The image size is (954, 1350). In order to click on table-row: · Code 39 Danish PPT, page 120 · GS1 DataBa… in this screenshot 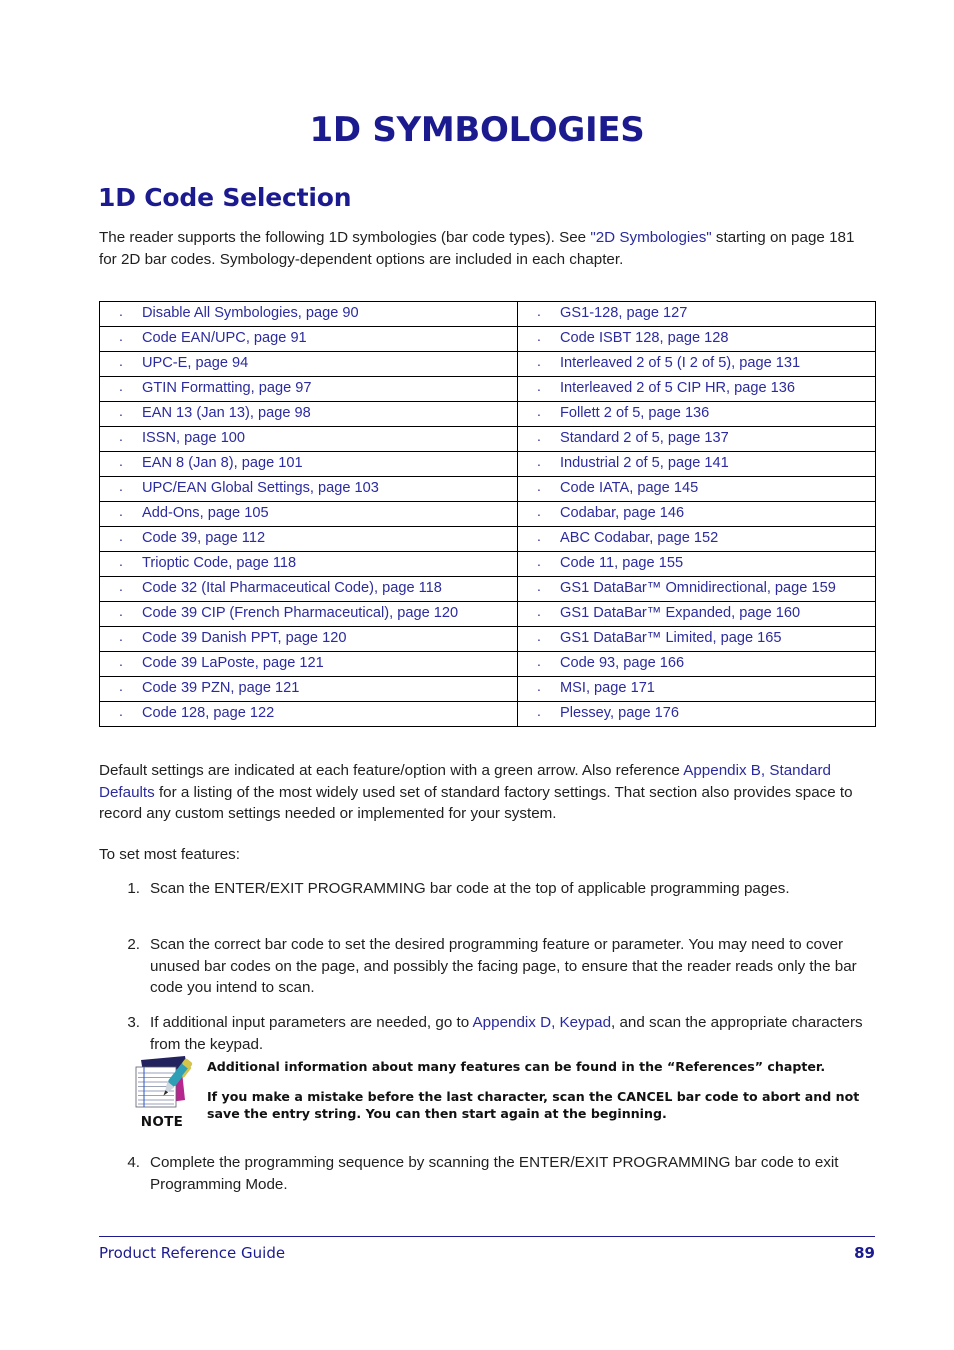, I will do `click(487, 639)`.